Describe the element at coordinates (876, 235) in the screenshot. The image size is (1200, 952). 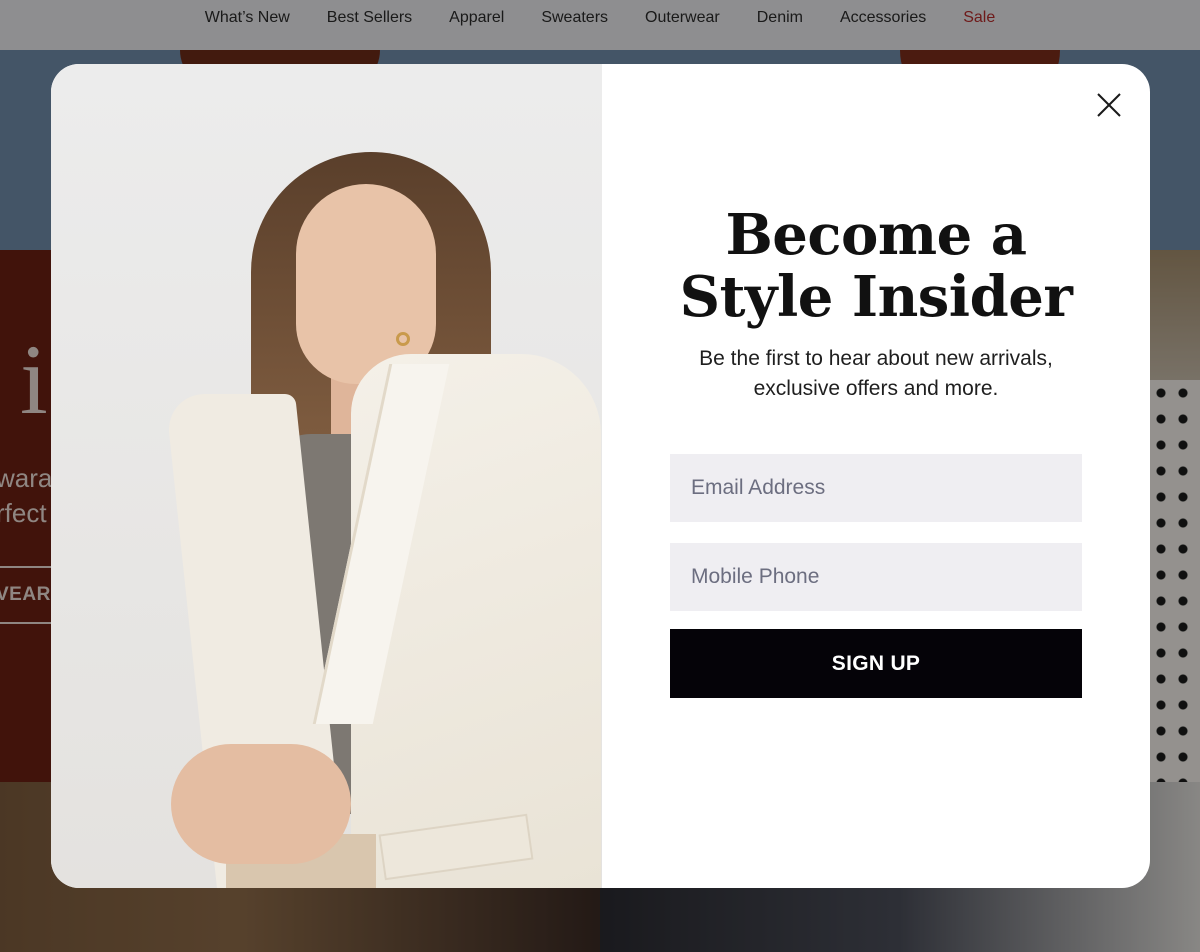
I see `headline-line-1: Become a` at that location.